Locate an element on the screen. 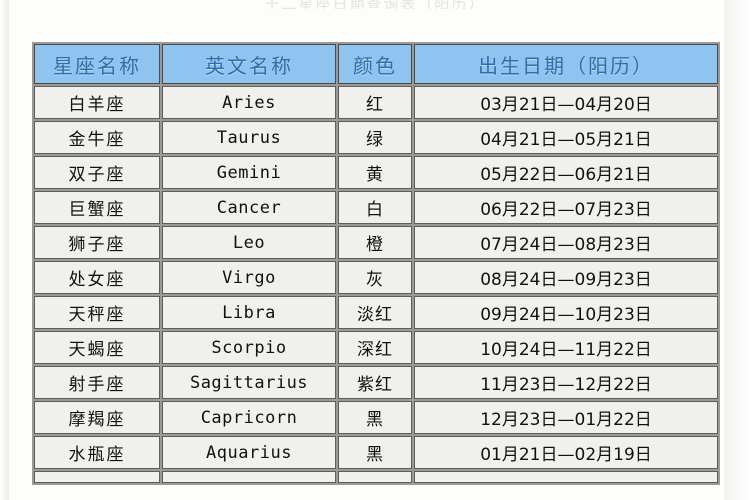  cell-name: 天蝎座 is located at coordinates (97, 347).